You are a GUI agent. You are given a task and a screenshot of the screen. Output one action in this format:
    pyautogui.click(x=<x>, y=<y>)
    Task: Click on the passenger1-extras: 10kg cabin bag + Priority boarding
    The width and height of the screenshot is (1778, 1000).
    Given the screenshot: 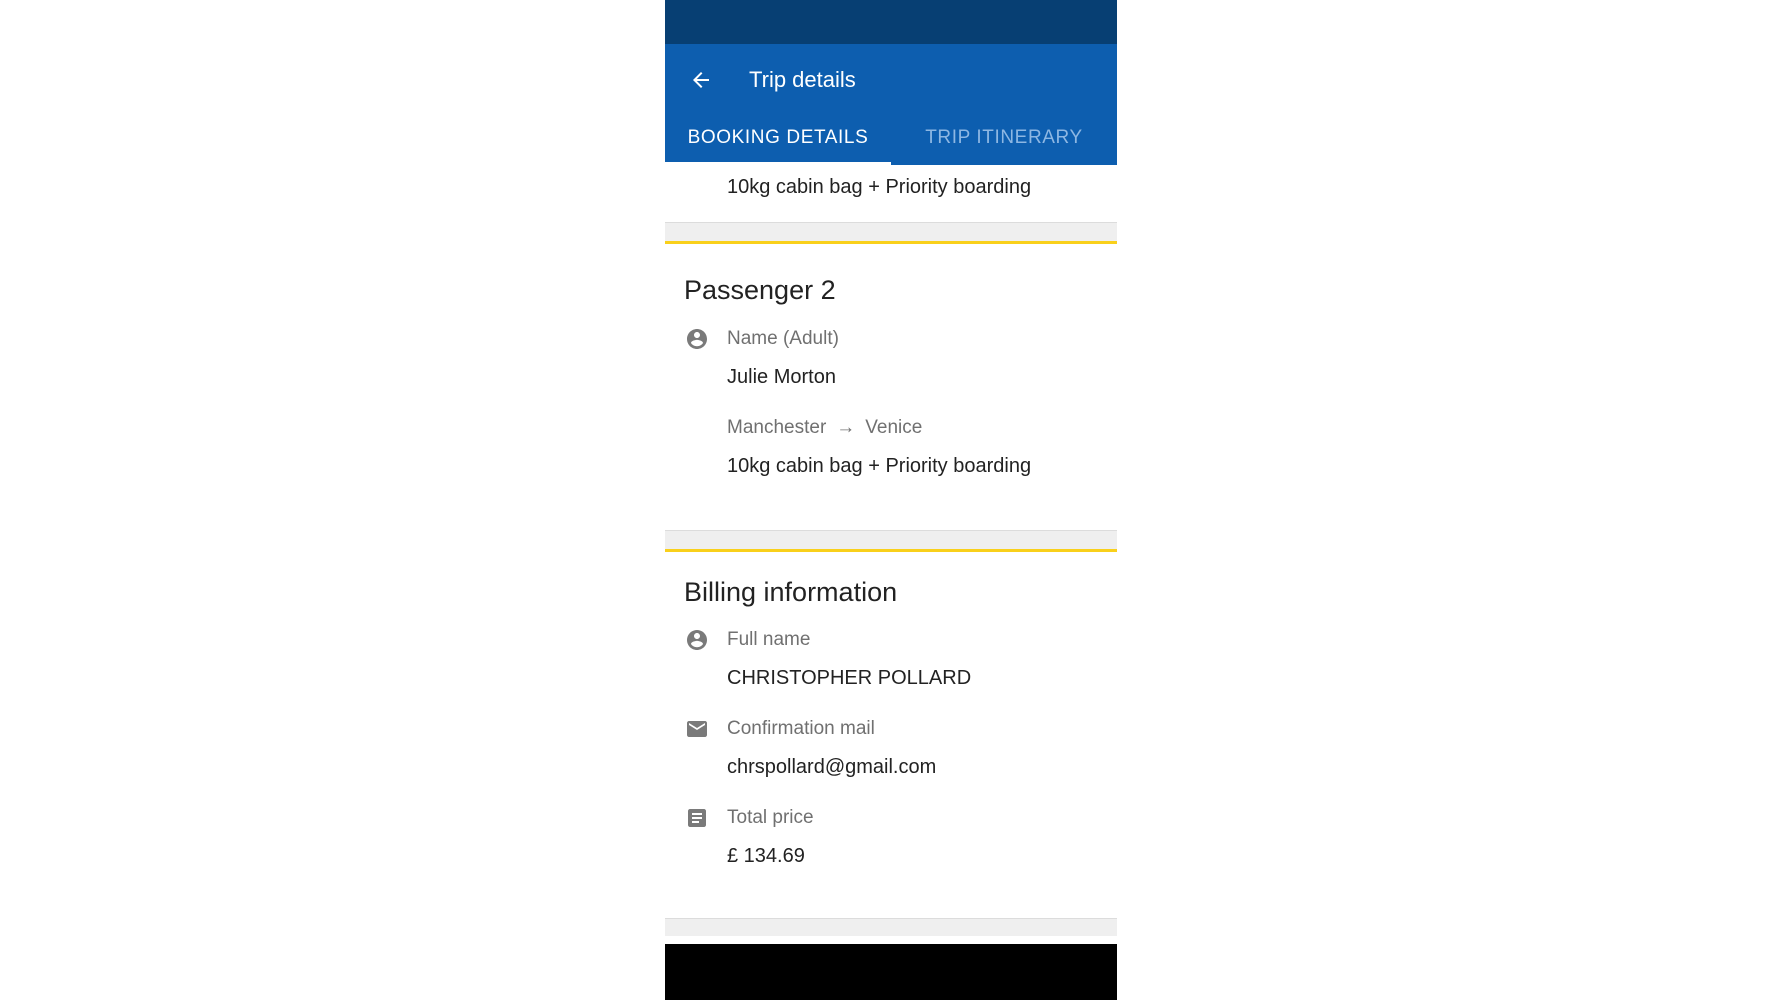 What is the action you would take?
    pyautogui.click(x=879, y=187)
    